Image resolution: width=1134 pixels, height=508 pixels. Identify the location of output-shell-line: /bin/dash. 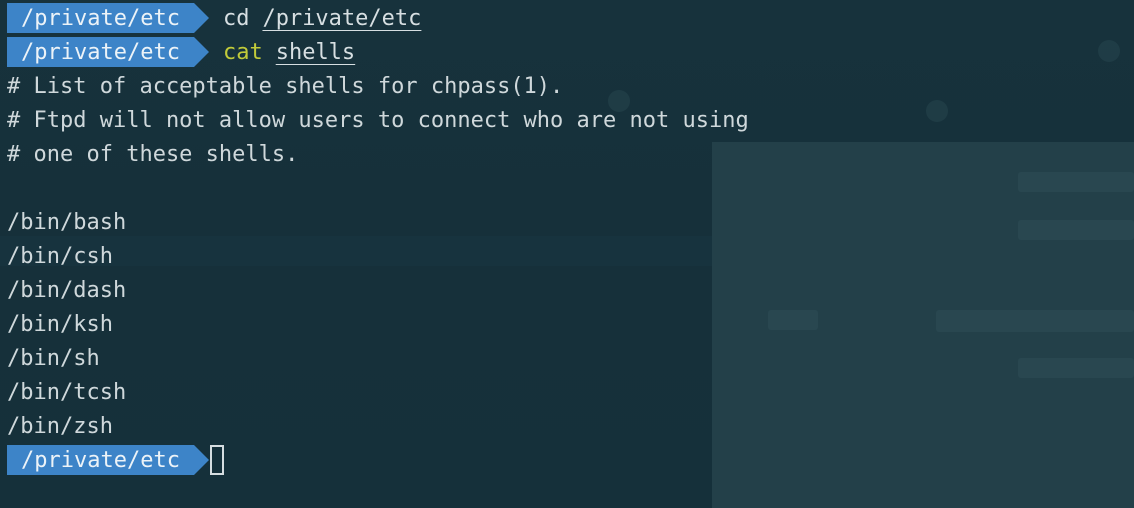
(67, 290).